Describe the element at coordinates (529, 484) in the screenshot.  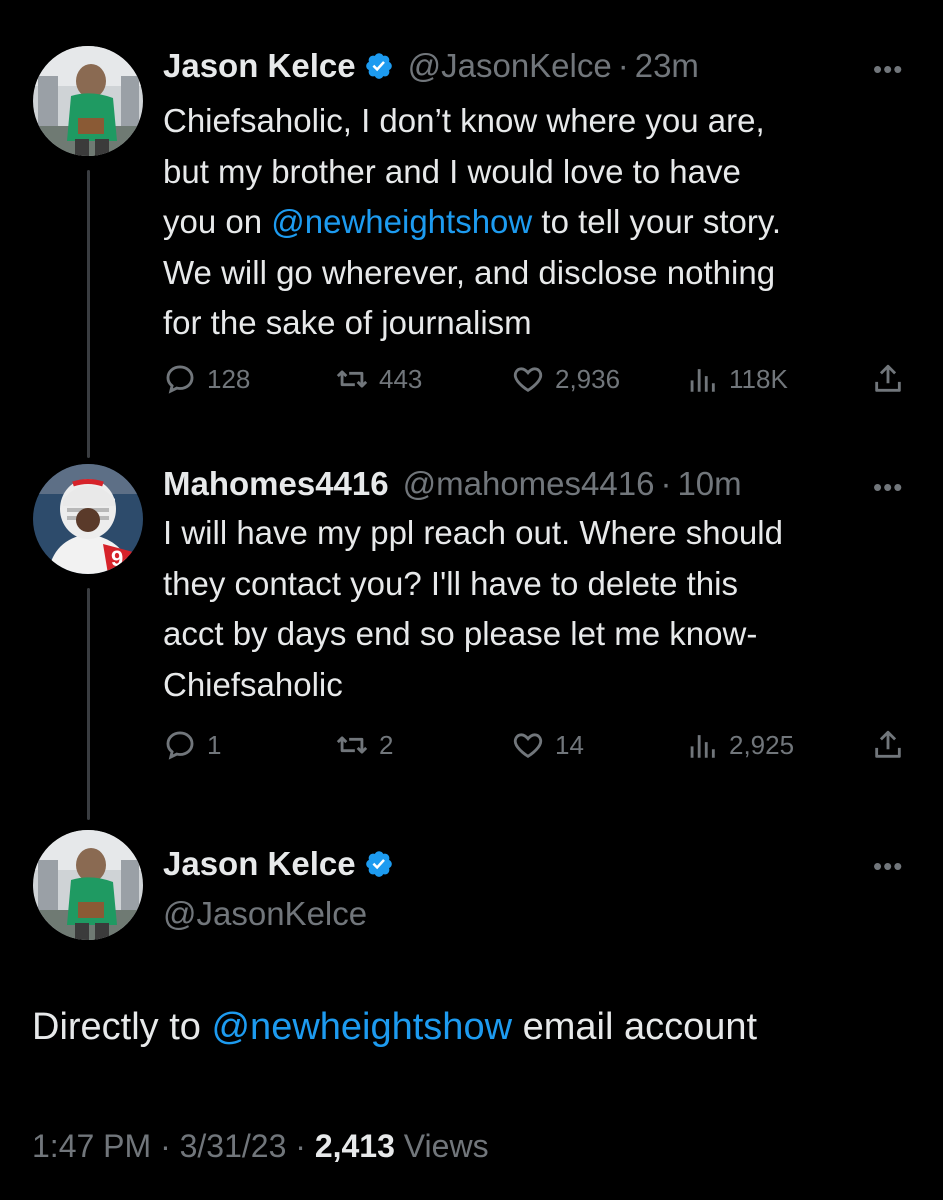
I see `author-handle: @mahomes4416` at that location.